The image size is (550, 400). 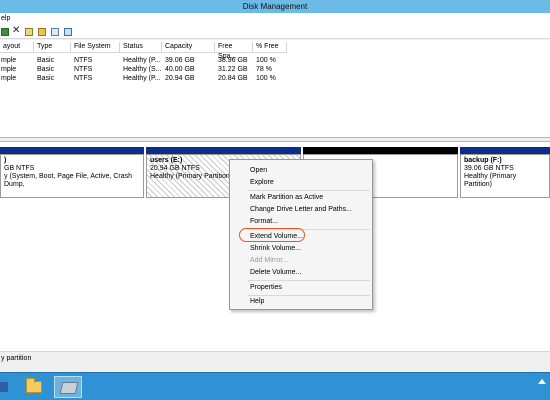 I want to click on toolbar: ✕, so click(x=275, y=32).